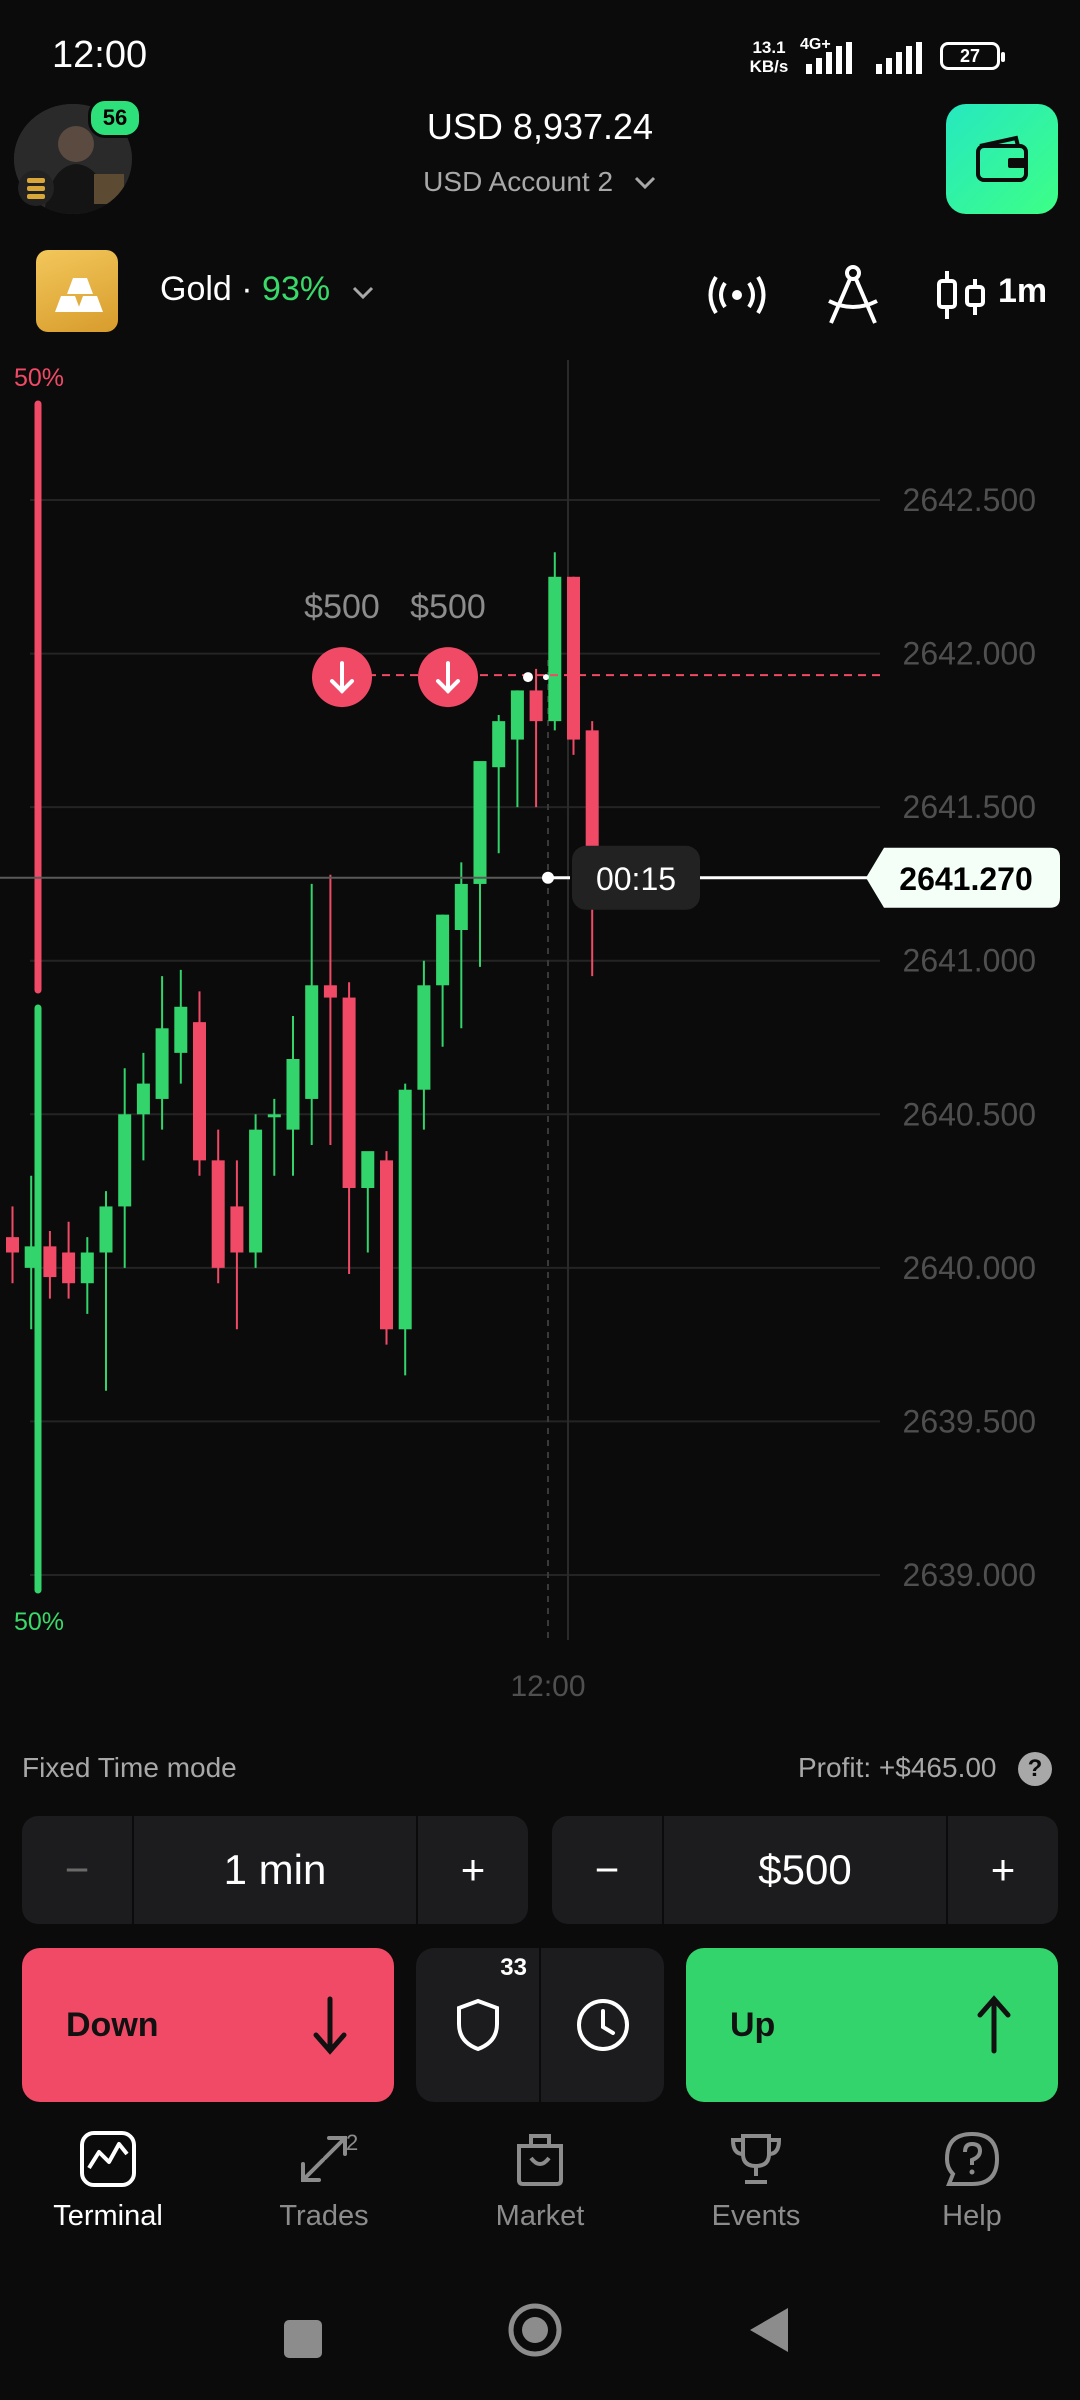 This screenshot has width=1080, height=2400. I want to click on nav-help-label: Help, so click(972, 2216).